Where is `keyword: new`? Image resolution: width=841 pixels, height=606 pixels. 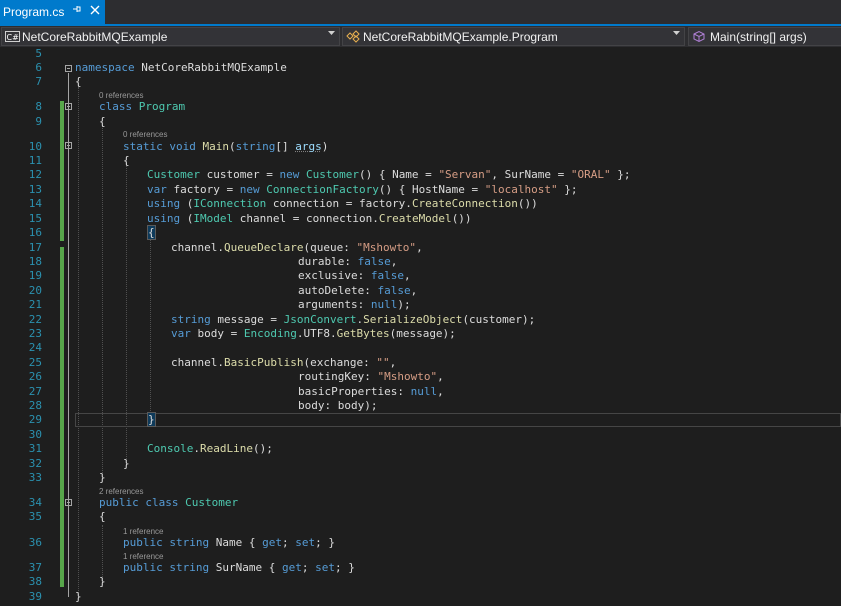
keyword: new is located at coordinates (249, 189).